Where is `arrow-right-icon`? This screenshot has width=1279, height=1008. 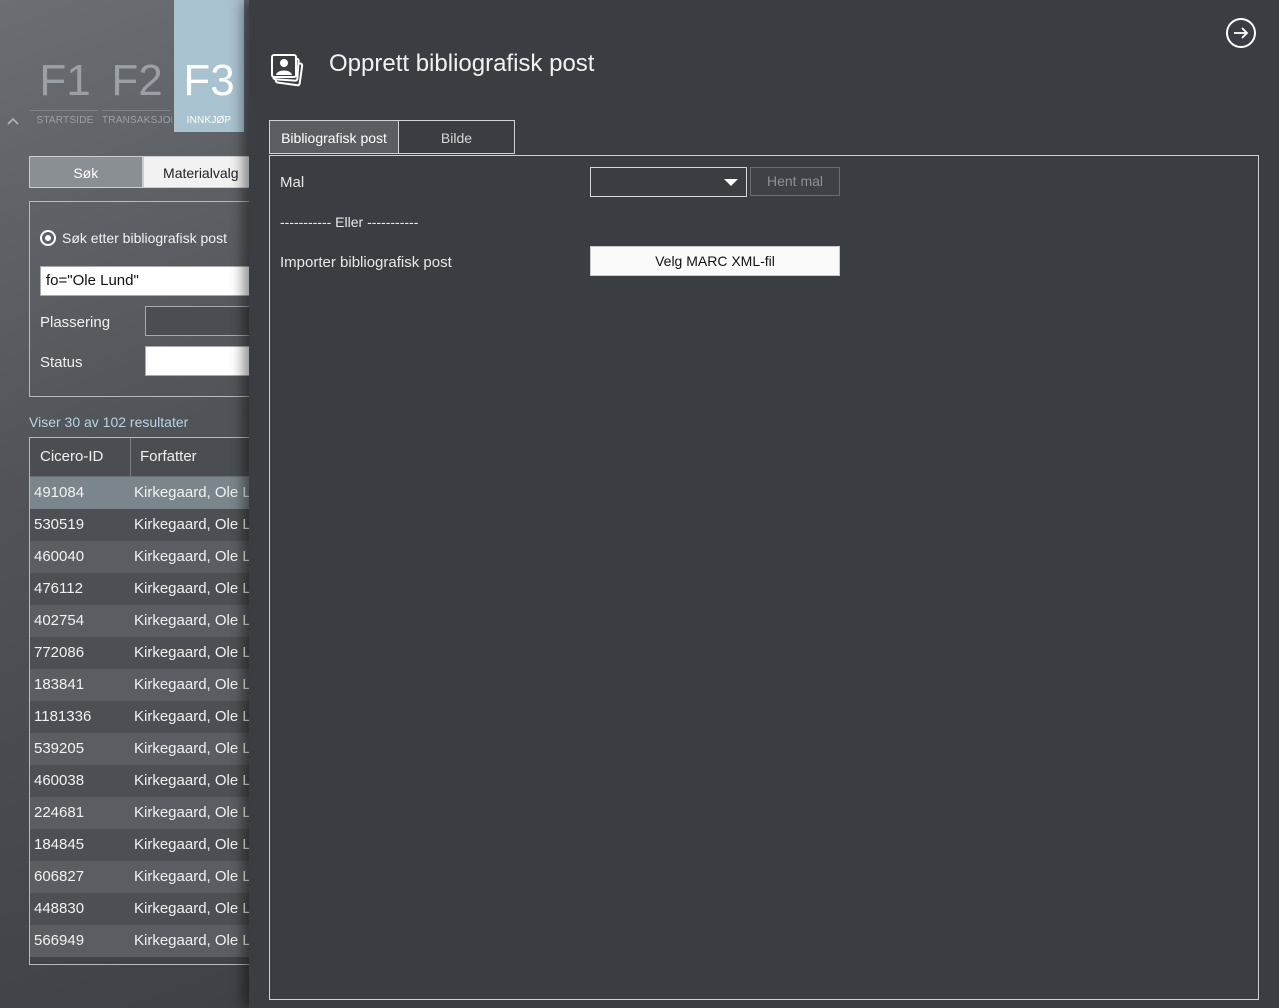 arrow-right-icon is located at coordinates (1241, 33).